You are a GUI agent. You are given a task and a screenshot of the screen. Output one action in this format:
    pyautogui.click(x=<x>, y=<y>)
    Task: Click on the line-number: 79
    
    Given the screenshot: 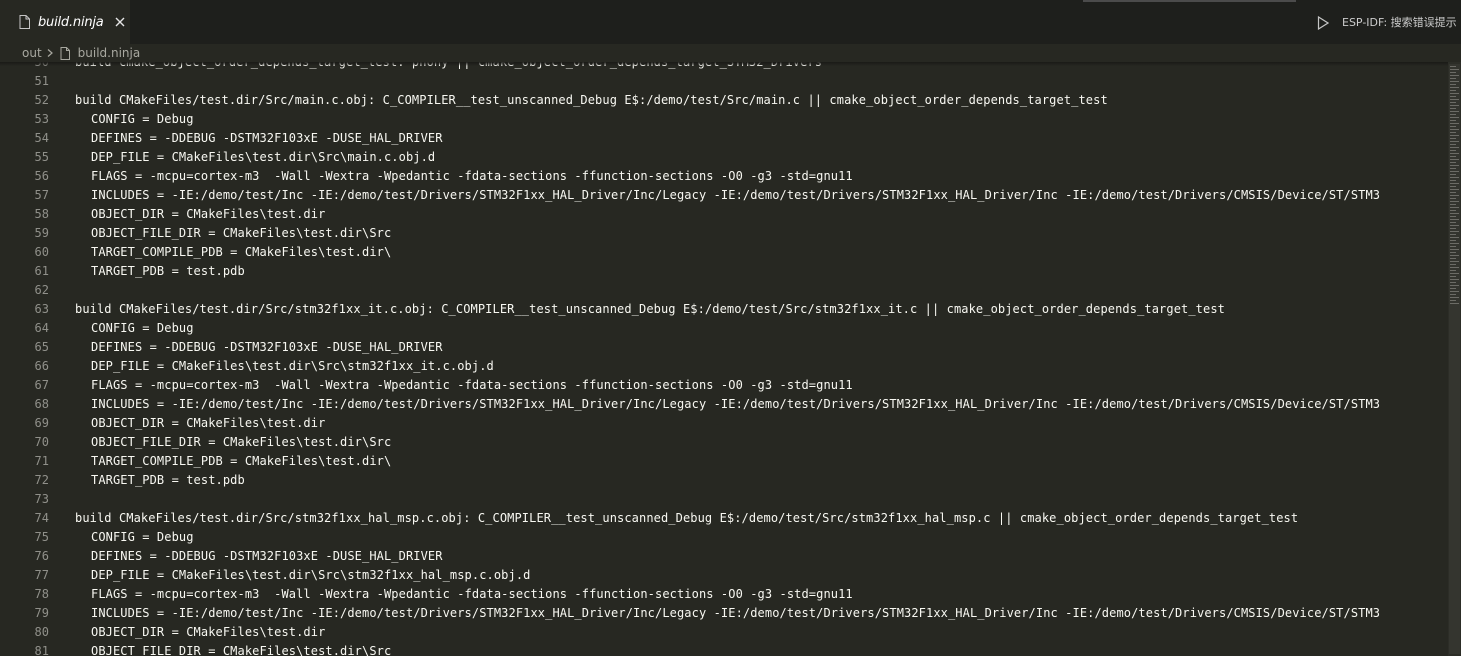 What is the action you would take?
    pyautogui.click(x=41, y=613)
    